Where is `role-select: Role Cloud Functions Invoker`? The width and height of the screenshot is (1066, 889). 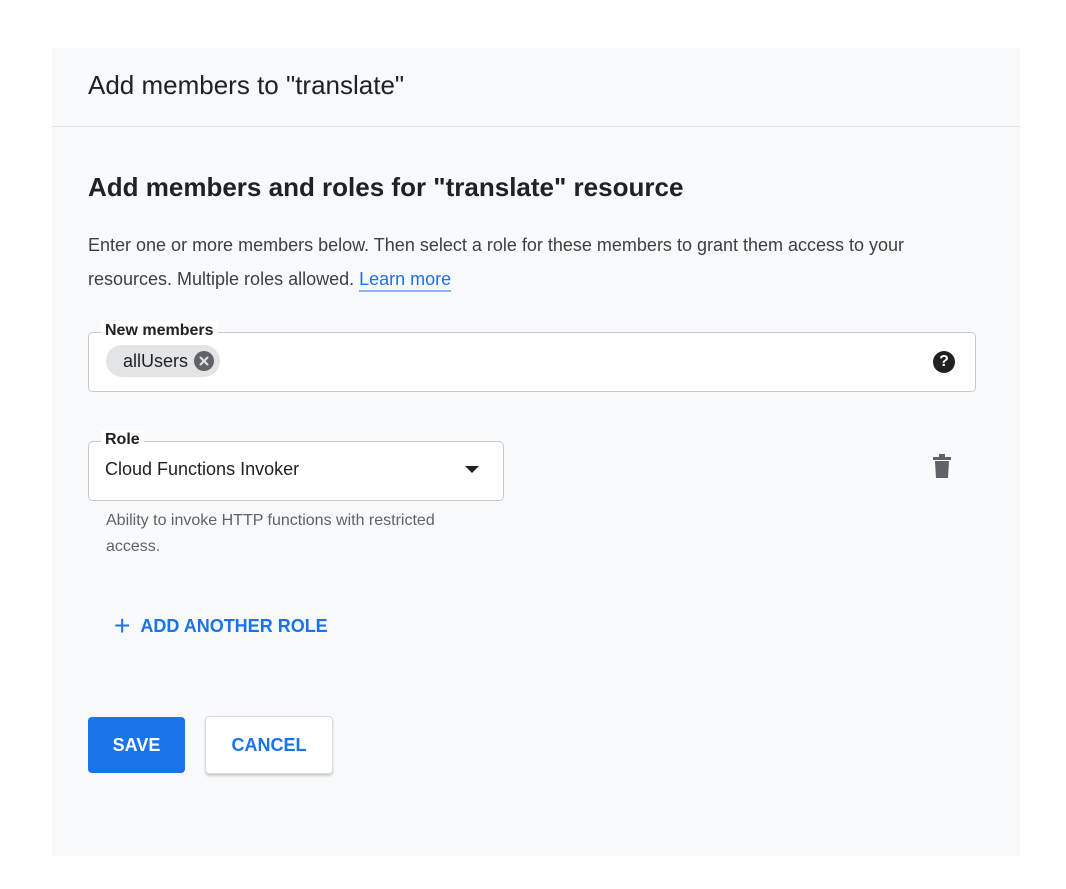
role-select: Role Cloud Functions Invoker is located at coordinates (296, 465).